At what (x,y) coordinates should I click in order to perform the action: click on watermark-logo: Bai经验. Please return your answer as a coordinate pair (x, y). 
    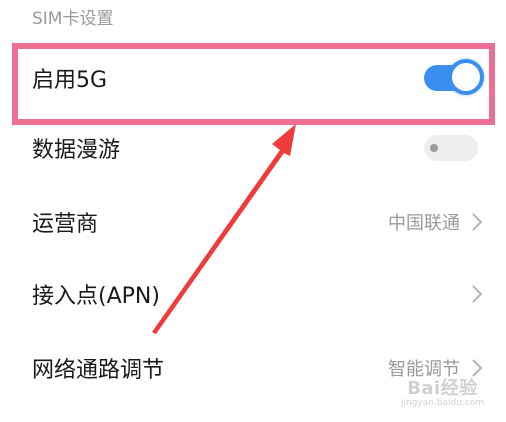
    Looking at the image, I should click on (442, 388).